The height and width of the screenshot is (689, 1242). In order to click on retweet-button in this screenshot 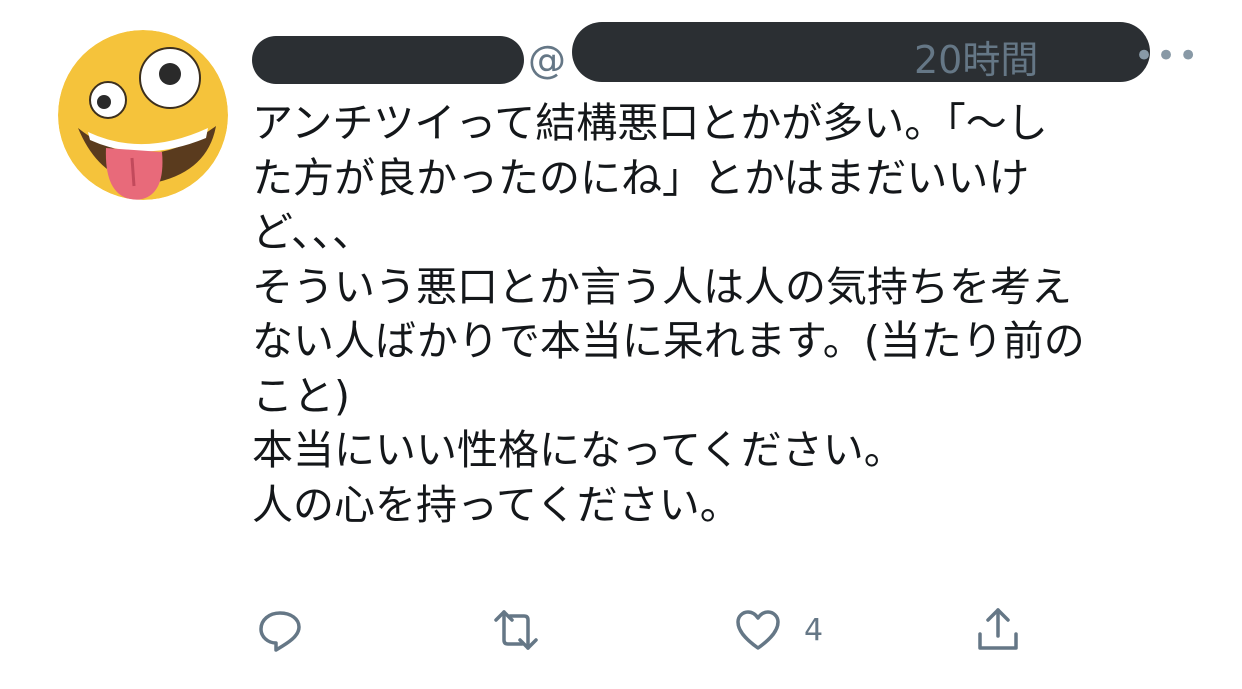, I will do `click(516, 630)`.